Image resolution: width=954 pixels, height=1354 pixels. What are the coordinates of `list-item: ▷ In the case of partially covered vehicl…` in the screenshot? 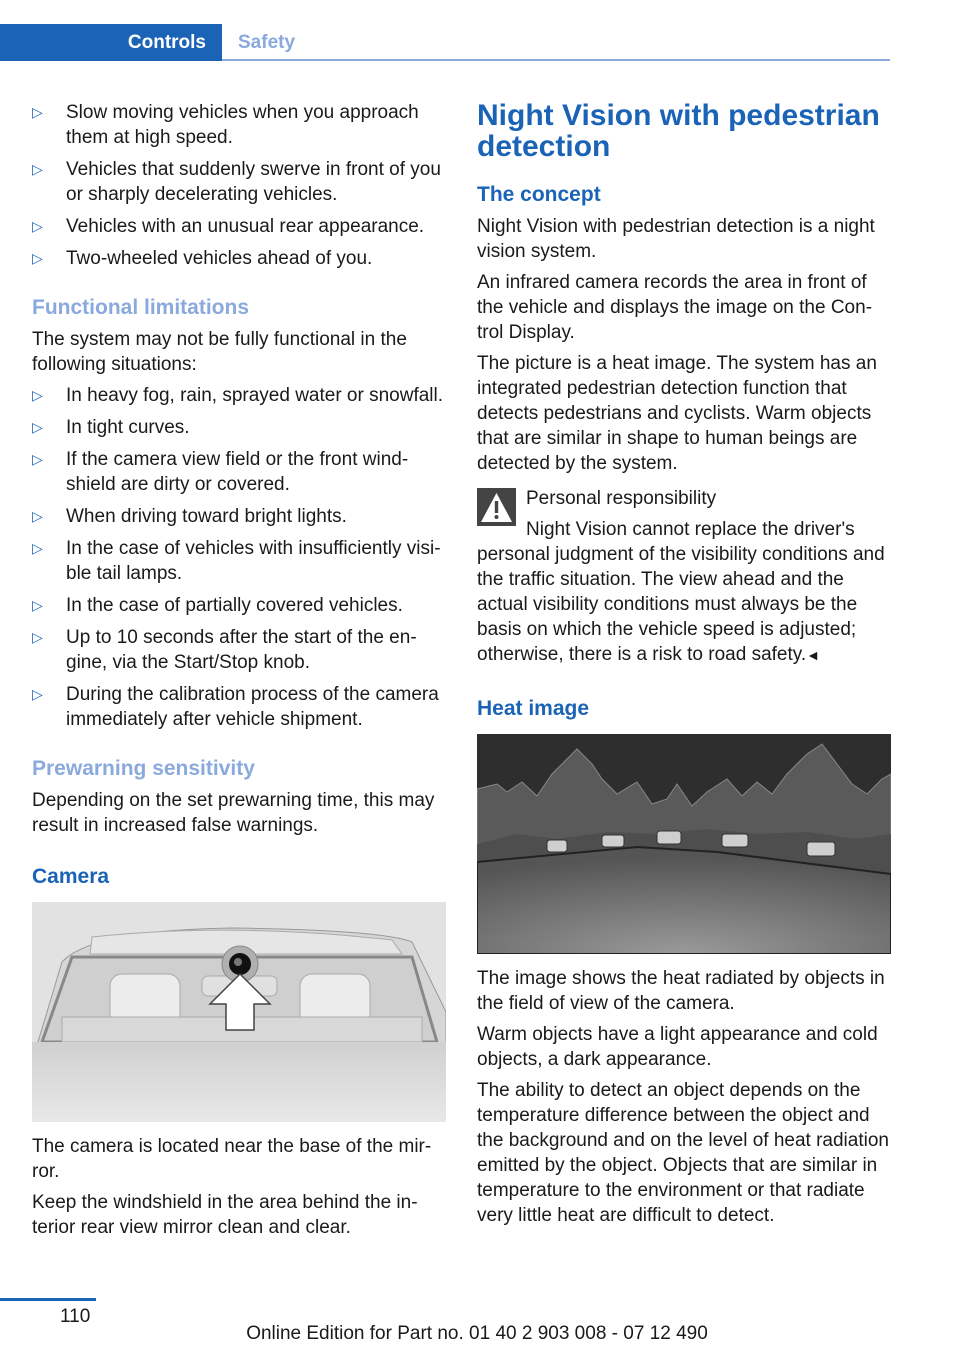 It's located at (217, 605).